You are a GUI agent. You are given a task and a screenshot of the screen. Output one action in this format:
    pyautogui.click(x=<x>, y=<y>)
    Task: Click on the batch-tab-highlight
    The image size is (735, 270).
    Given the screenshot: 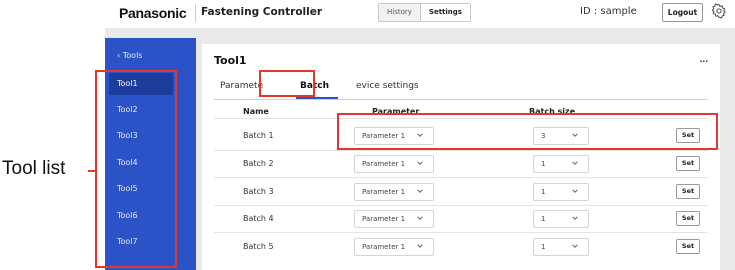 What is the action you would take?
    pyautogui.click(x=287, y=83)
    